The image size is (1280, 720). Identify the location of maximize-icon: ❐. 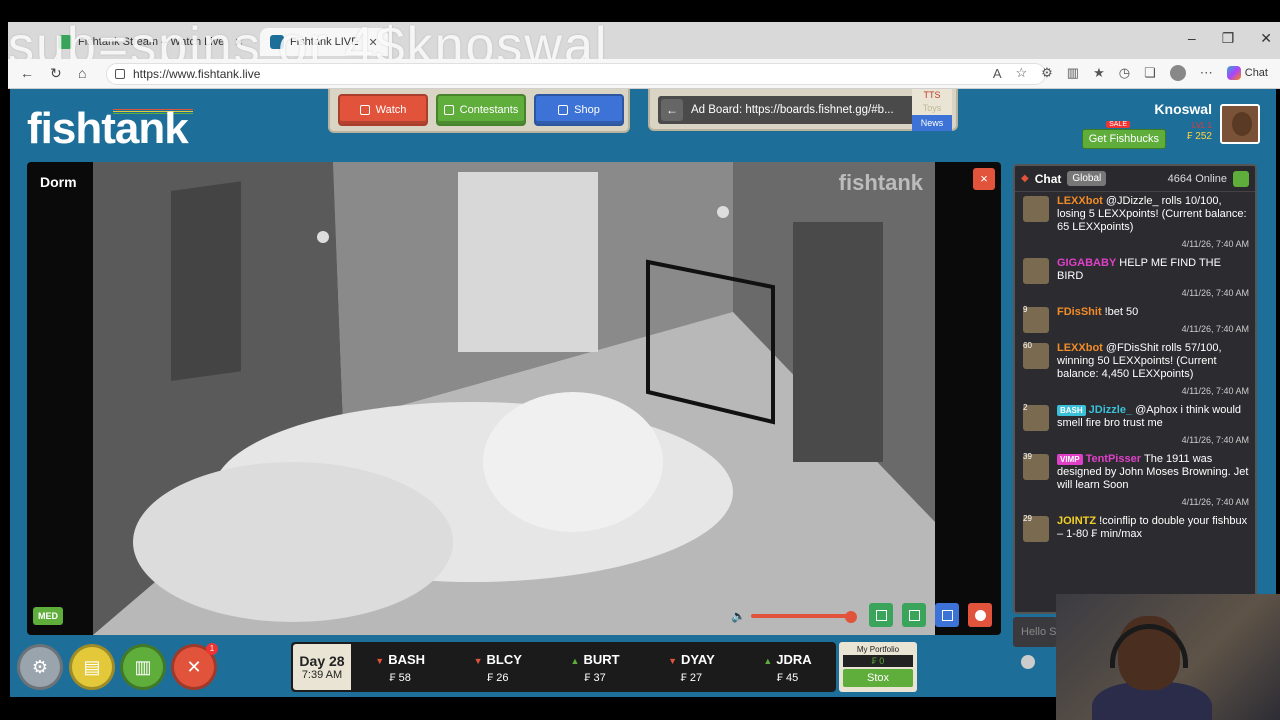
(1228, 38).